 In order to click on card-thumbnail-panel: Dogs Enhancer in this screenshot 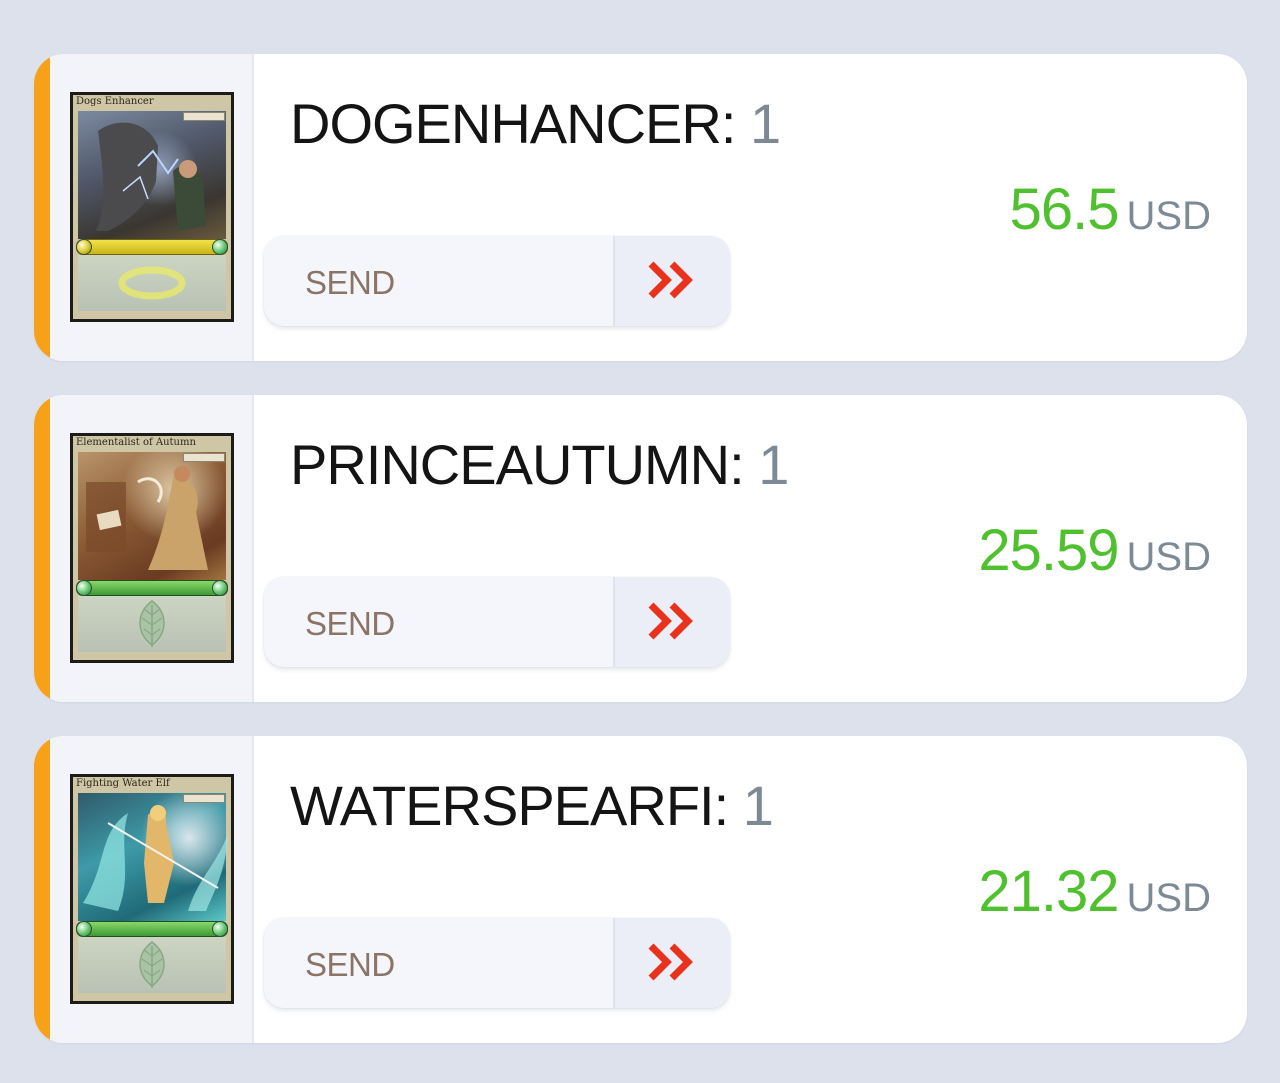, I will do `click(152, 207)`.